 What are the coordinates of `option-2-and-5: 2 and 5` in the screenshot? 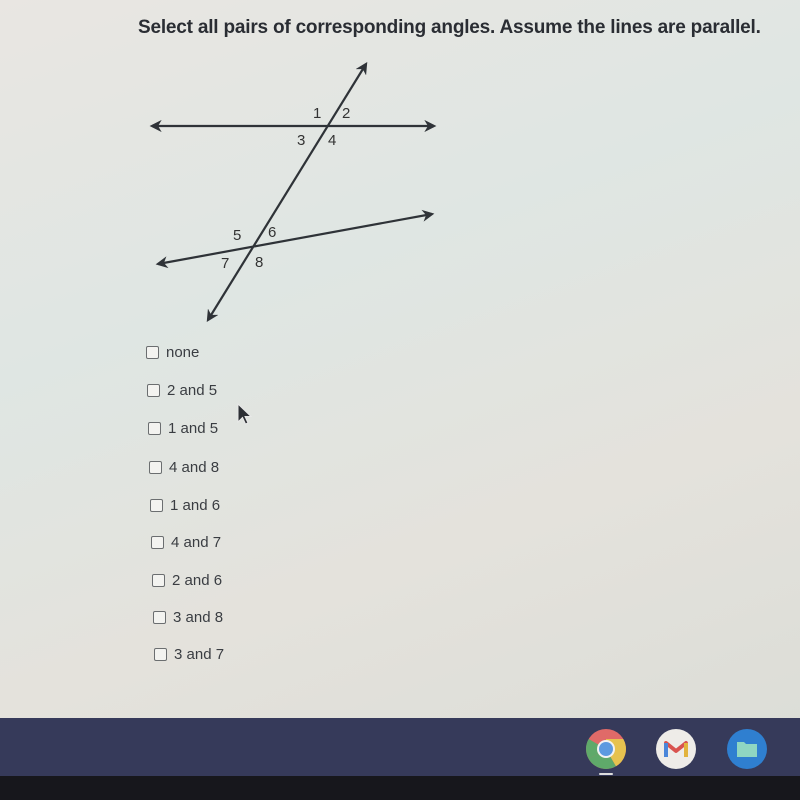 It's located at (182, 390).